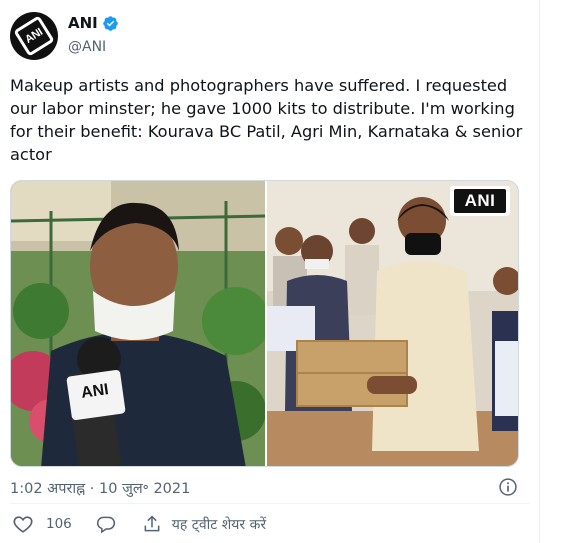 This screenshot has width=562, height=543. Describe the element at coordinates (59, 524) in the screenshot. I see `like-count: 106` at that location.